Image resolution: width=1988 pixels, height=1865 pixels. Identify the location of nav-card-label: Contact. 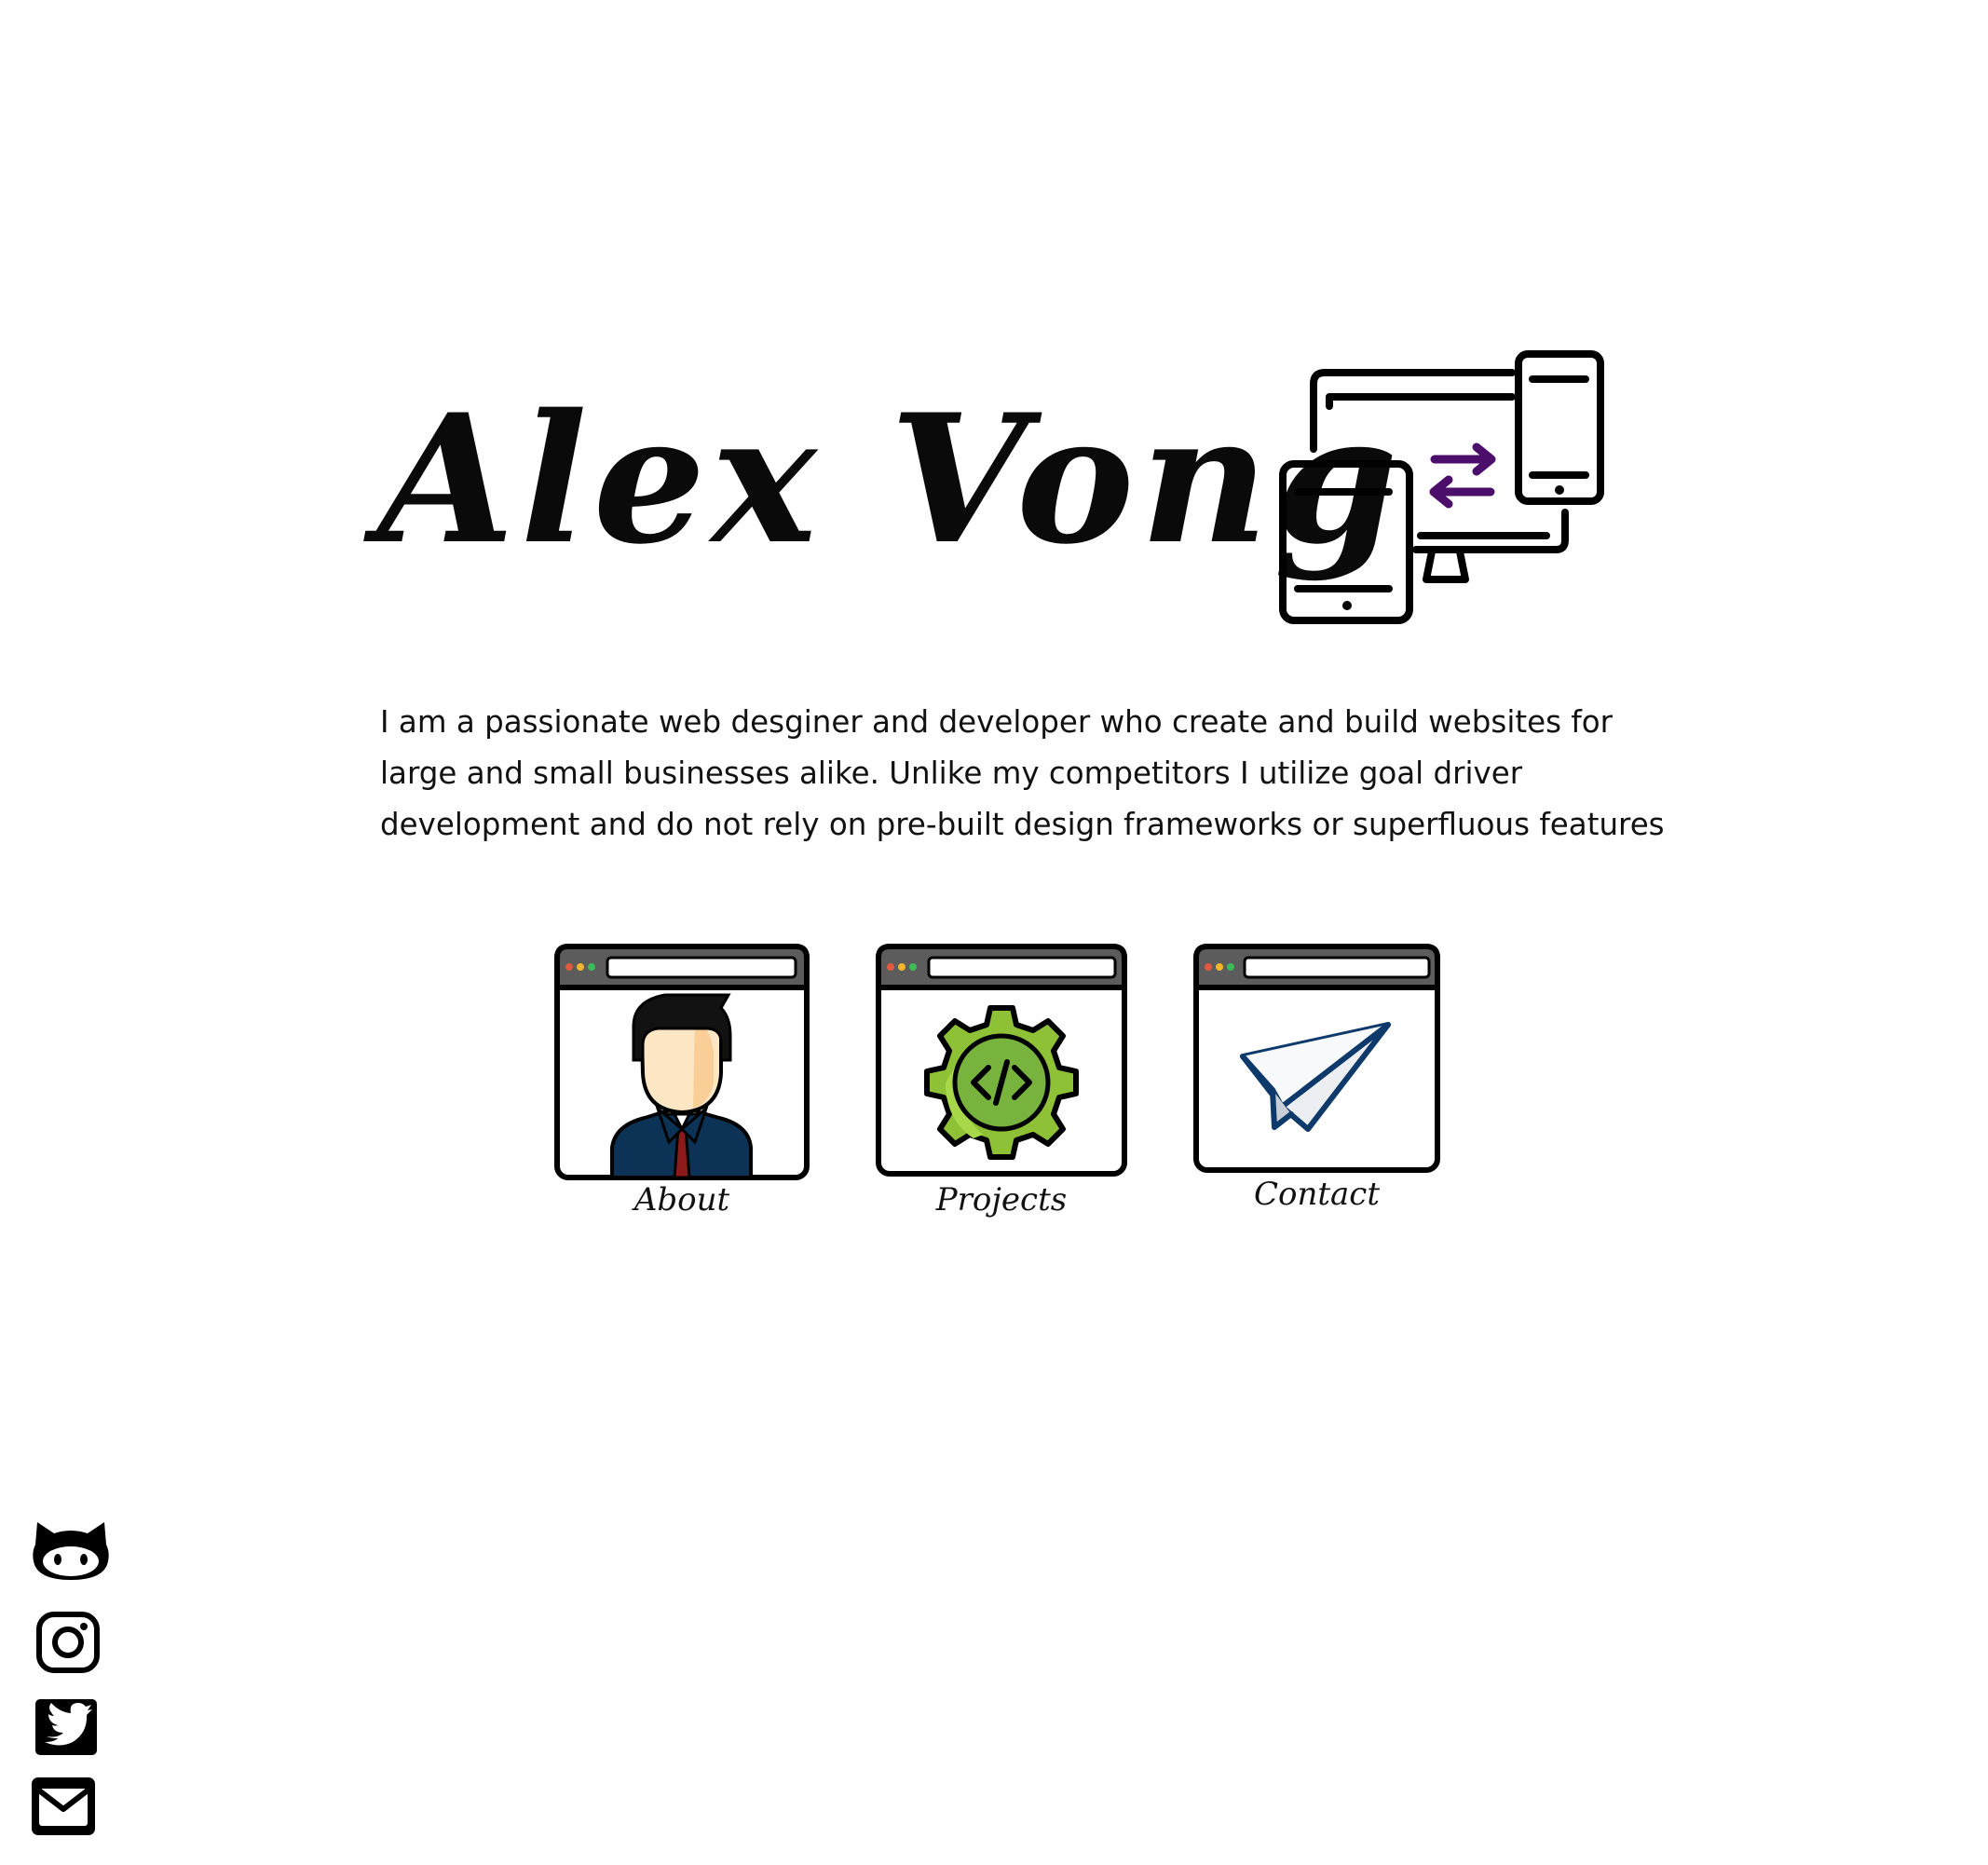
(1317, 1194).